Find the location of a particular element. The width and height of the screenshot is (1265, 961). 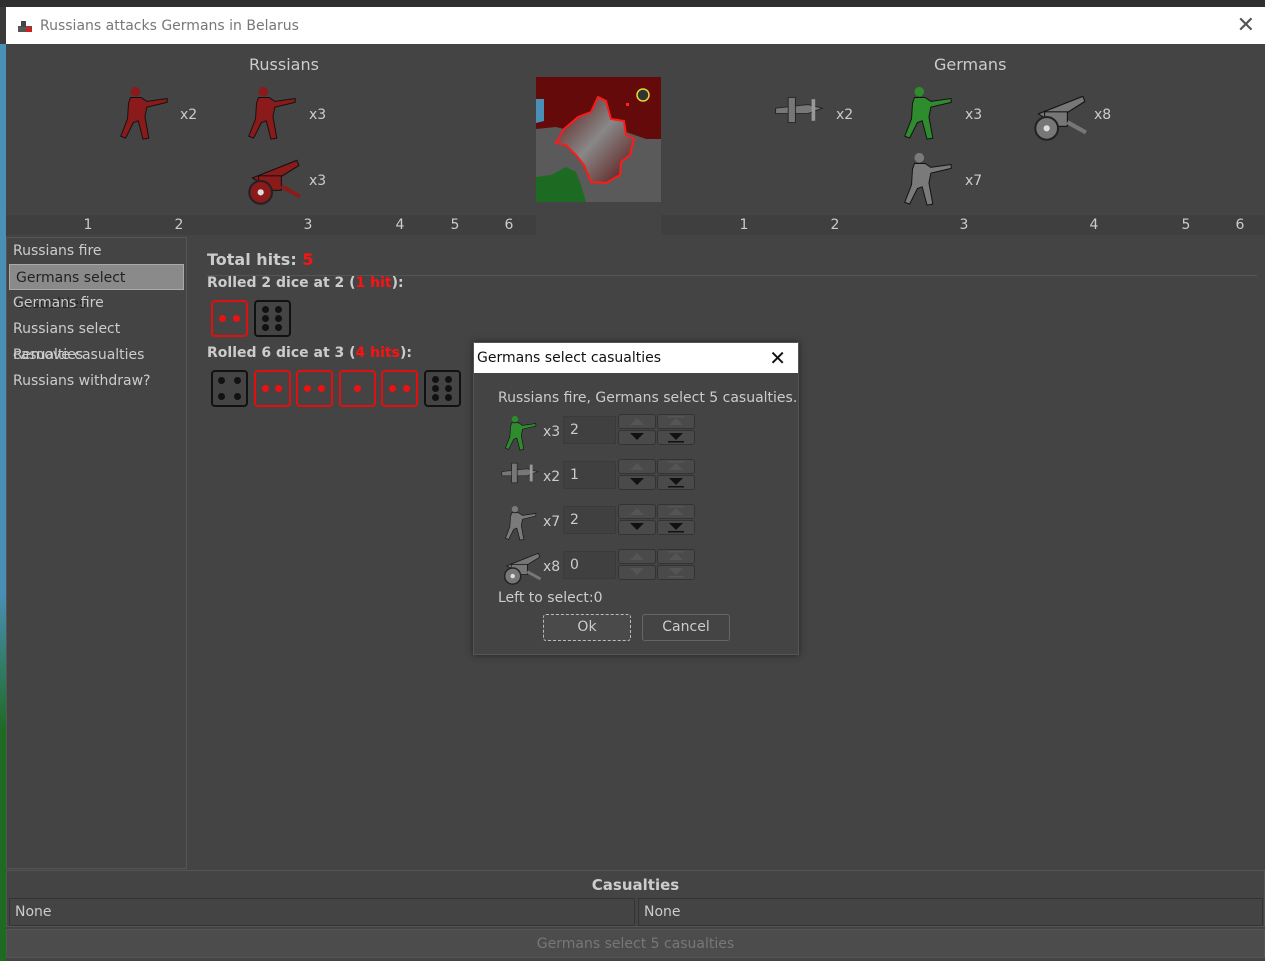

casualty-row: x7 2 is located at coordinates (638, 524).